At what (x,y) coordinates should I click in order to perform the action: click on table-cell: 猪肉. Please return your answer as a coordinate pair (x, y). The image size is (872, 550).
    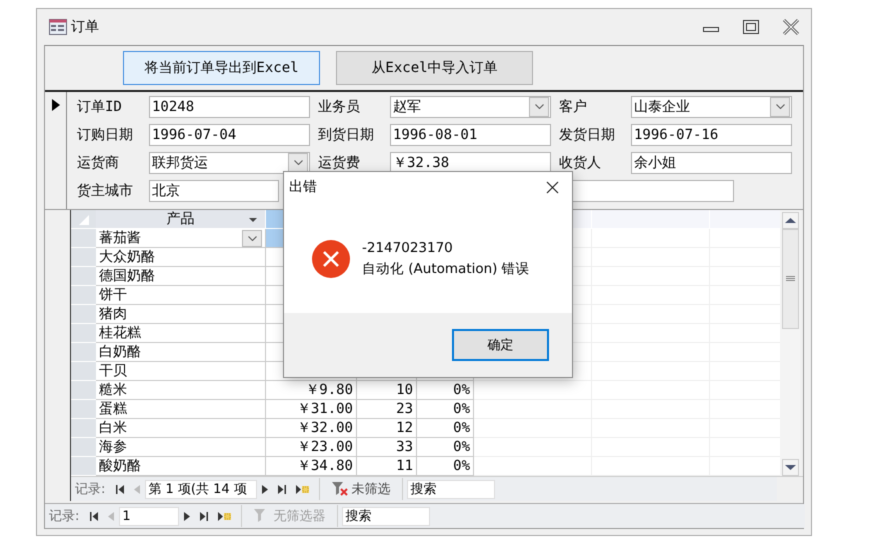
    Looking at the image, I should click on (181, 314).